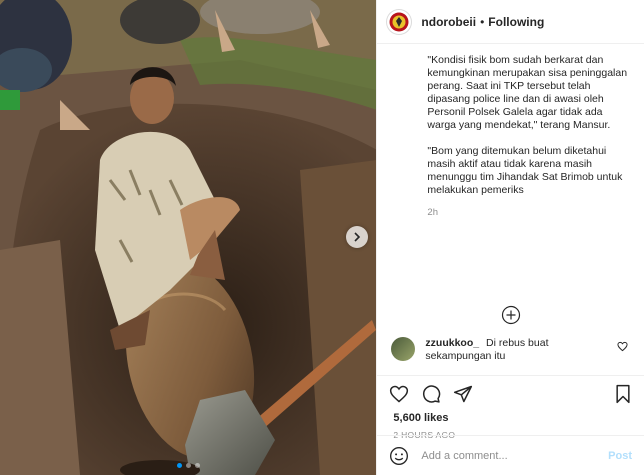 This screenshot has height=475, width=644. I want to click on likes-count: 5,600 likes, so click(510, 420).